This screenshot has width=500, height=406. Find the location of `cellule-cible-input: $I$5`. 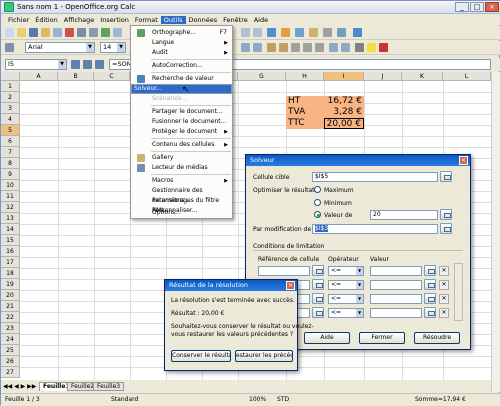

cellule-cible-input: $I$5 is located at coordinates (375, 177).